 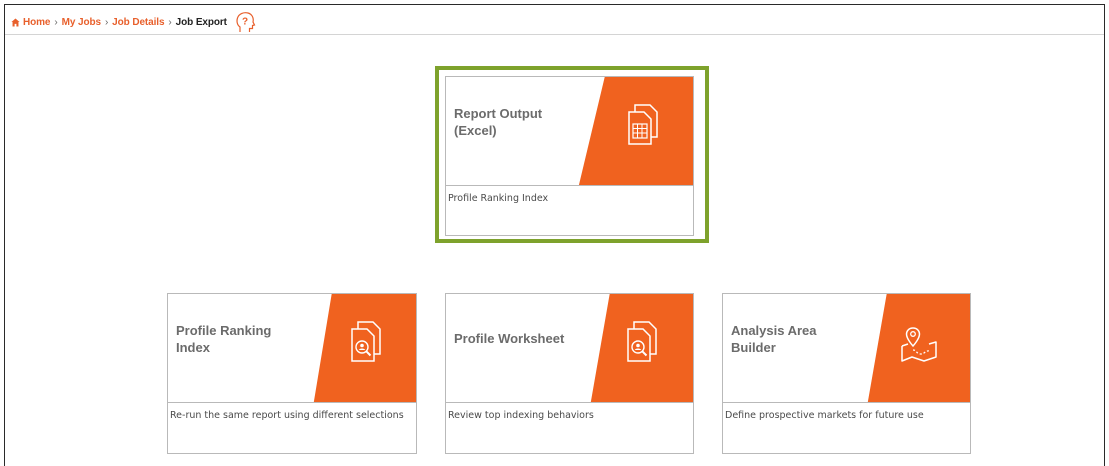 I want to click on card-description: Profile Ranking Index, so click(x=498, y=198).